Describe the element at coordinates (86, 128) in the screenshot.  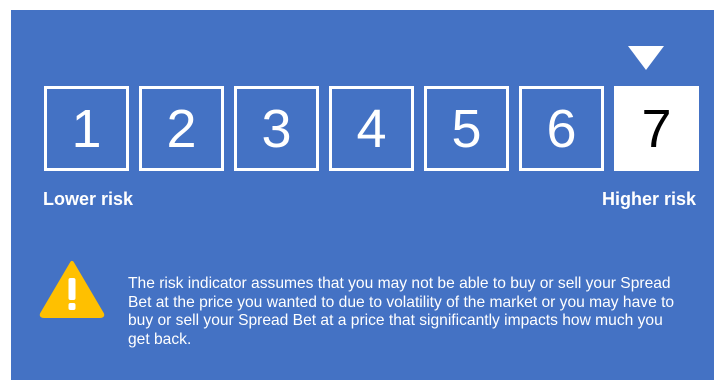
I see `risk-level-1: 1` at that location.